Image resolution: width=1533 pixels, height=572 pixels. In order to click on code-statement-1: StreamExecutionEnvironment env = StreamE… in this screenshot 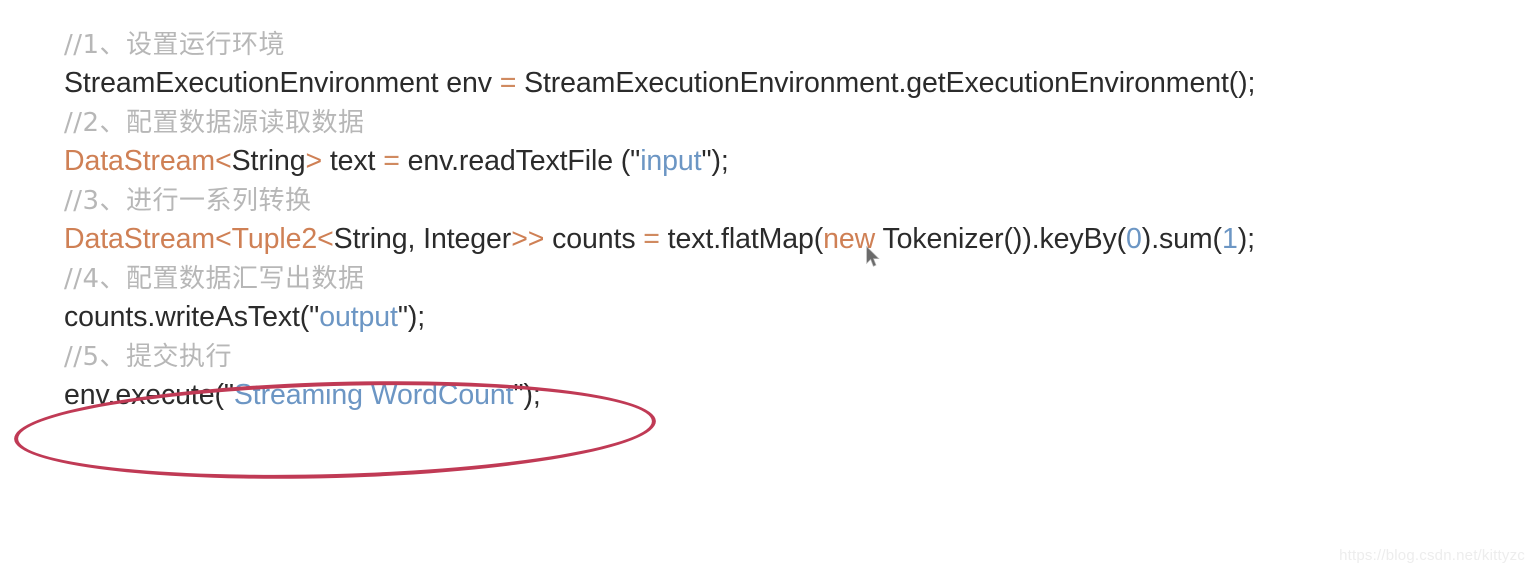, I will do `click(774, 83)`.